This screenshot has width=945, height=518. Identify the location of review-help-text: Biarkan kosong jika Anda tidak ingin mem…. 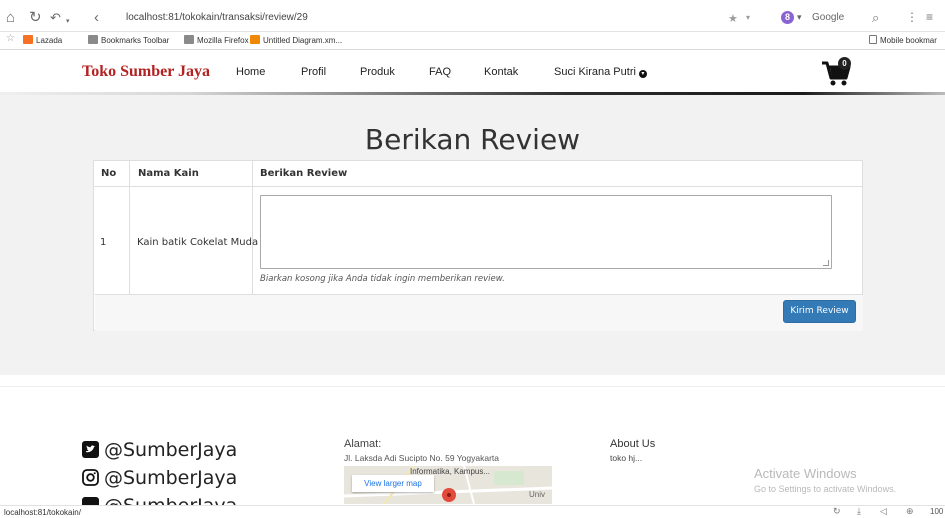
(382, 279).